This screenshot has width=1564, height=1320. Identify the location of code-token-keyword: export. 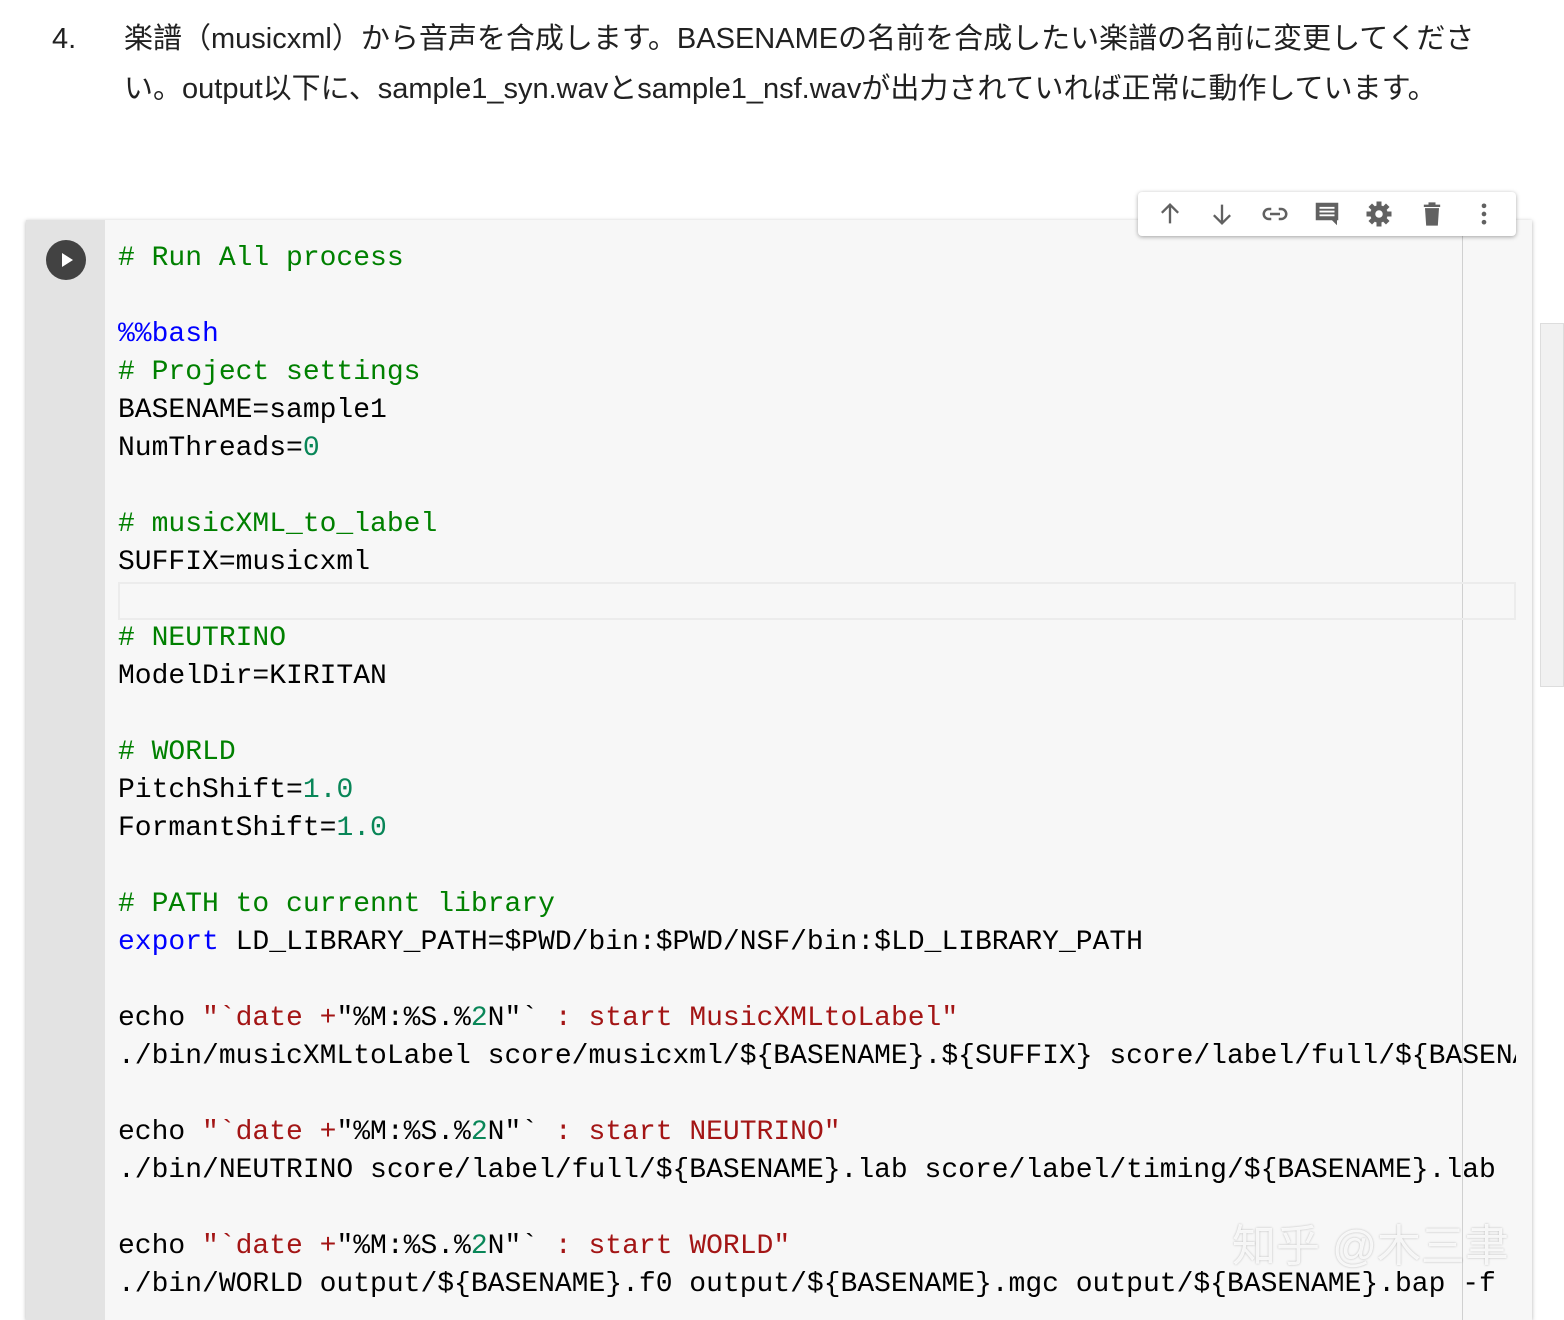
(168, 942).